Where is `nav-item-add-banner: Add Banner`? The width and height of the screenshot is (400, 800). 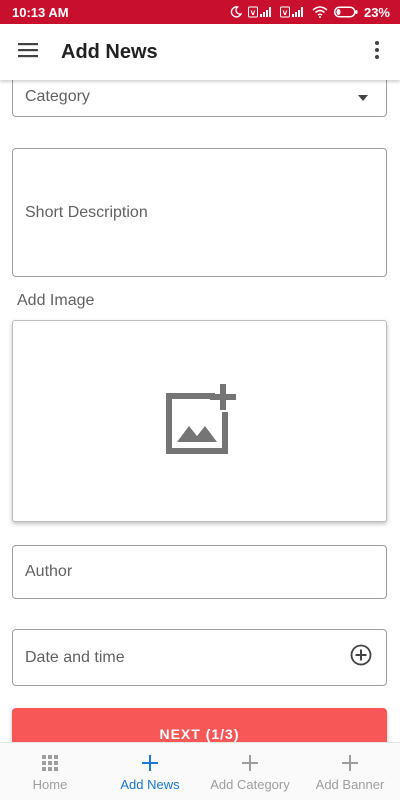 nav-item-add-banner: Add Banner is located at coordinates (350, 771).